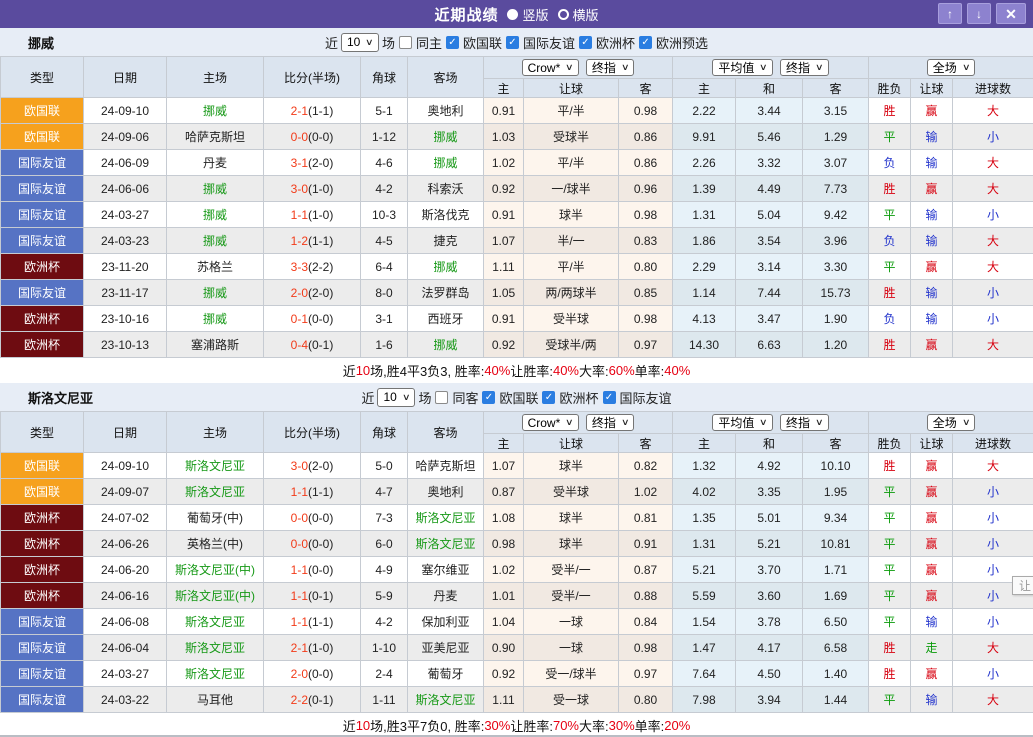  Describe the element at coordinates (445, 465) in the screenshot. I see `away-team: 哈萨克斯坦` at that location.